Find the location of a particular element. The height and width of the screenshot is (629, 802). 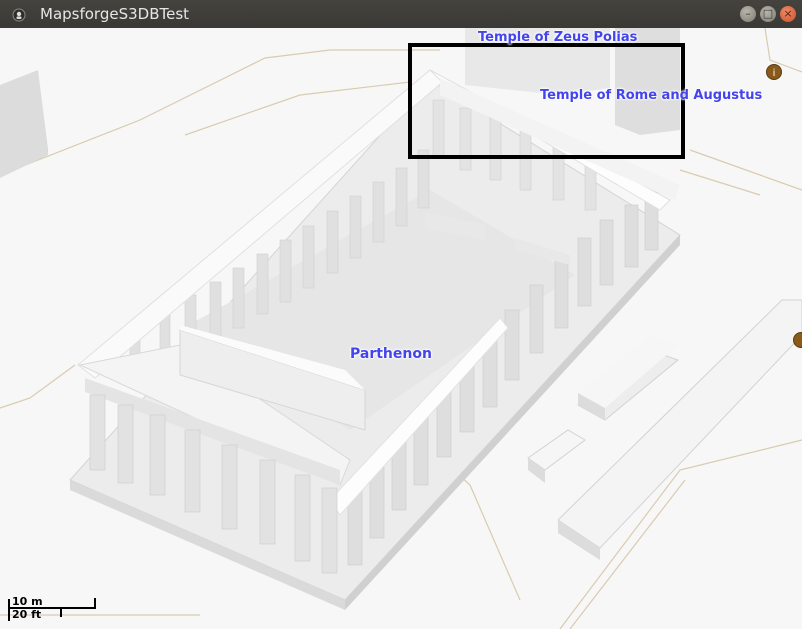

label-parthenon: Parthenon is located at coordinates (391, 354).